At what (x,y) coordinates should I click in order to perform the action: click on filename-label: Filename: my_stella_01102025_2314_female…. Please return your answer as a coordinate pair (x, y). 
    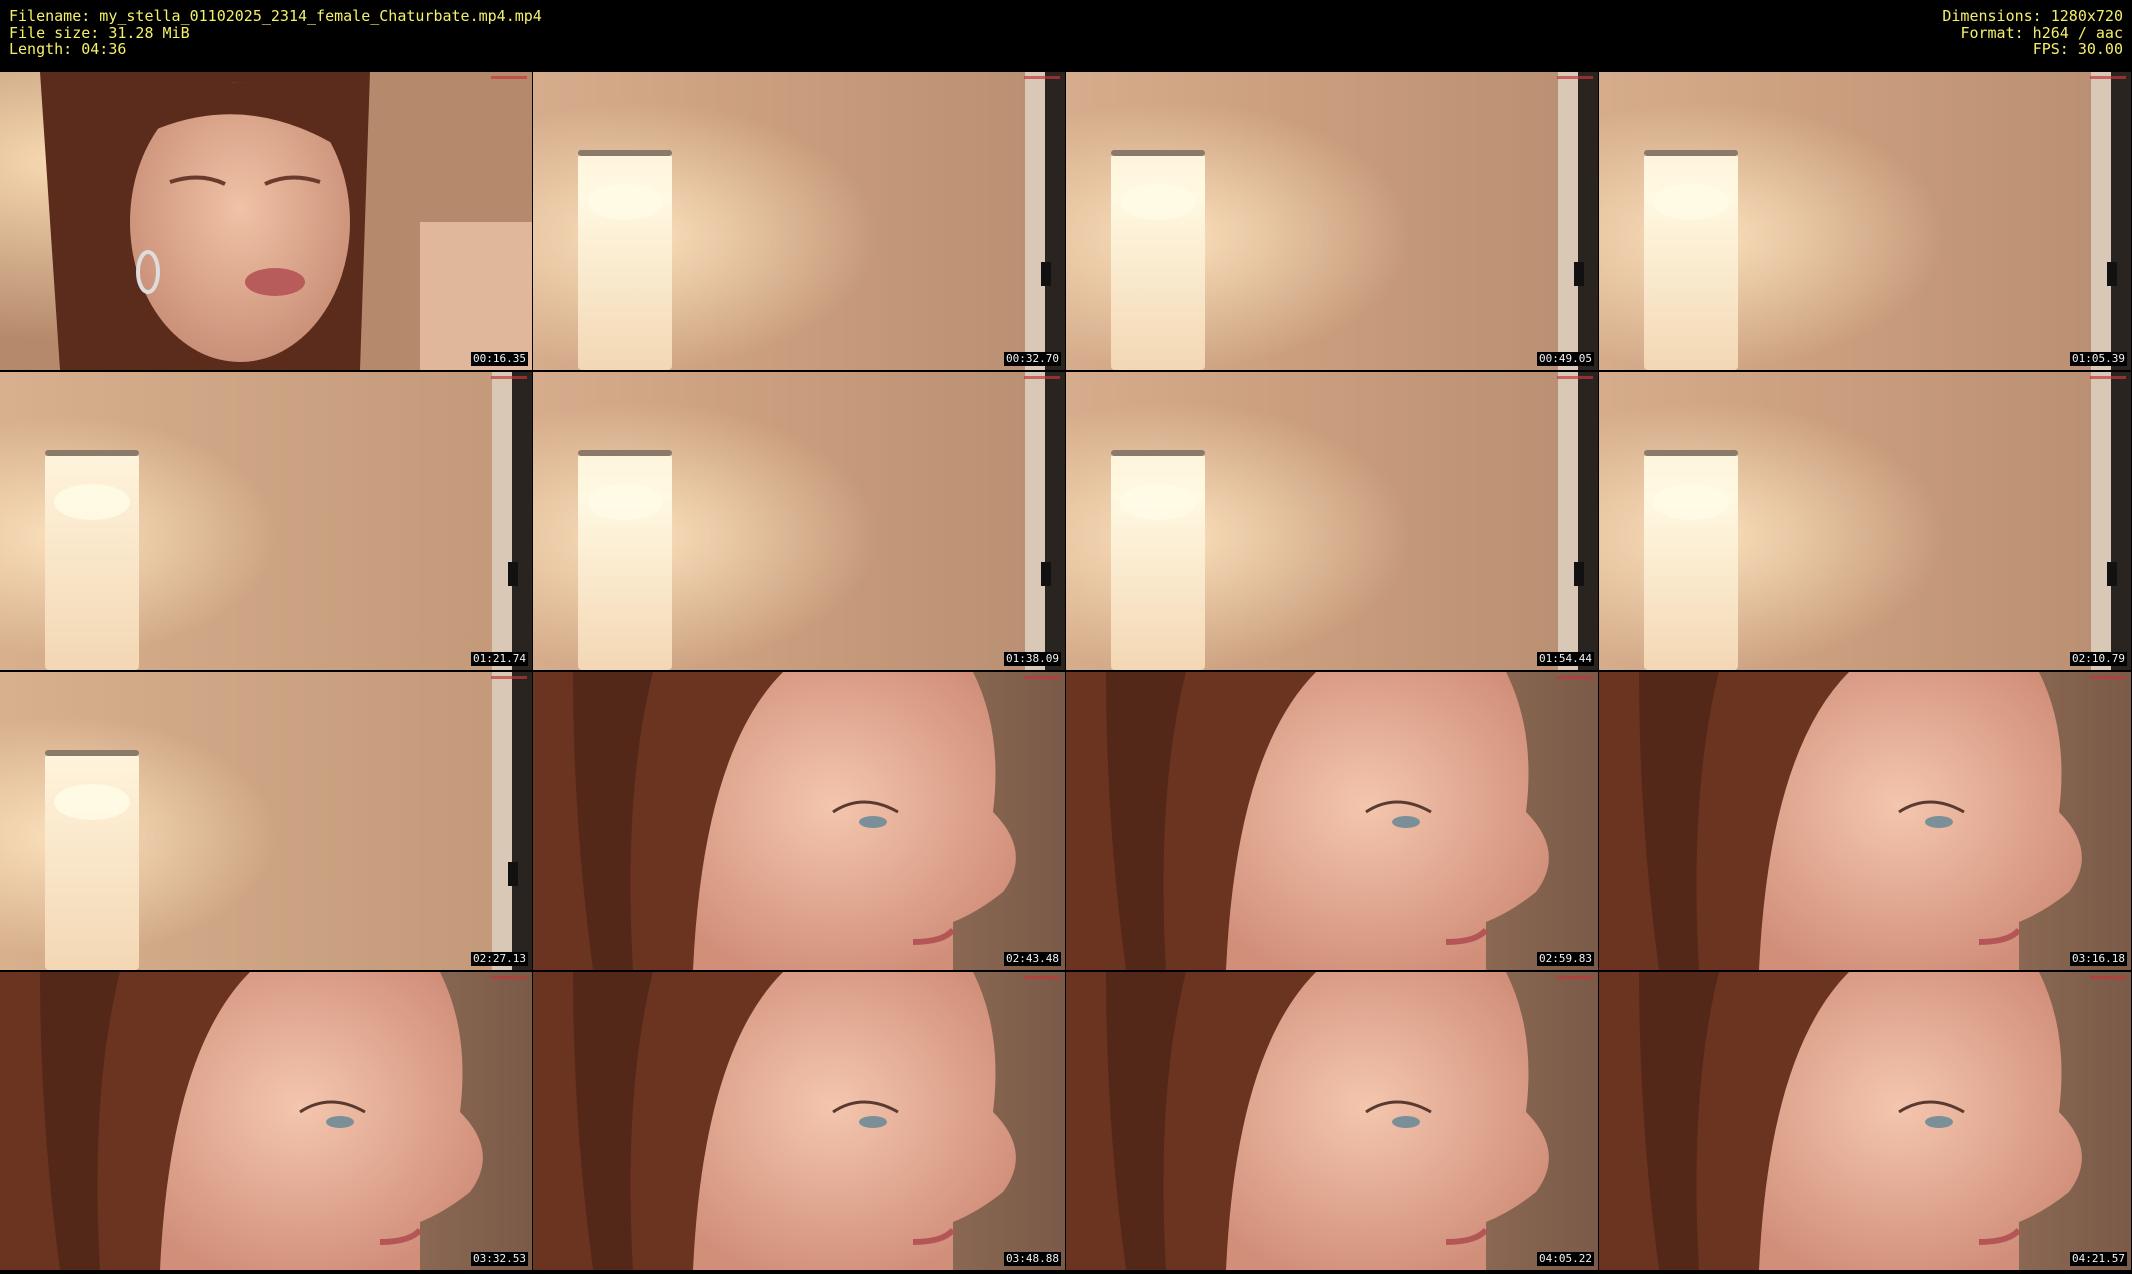
    Looking at the image, I should click on (275, 16).